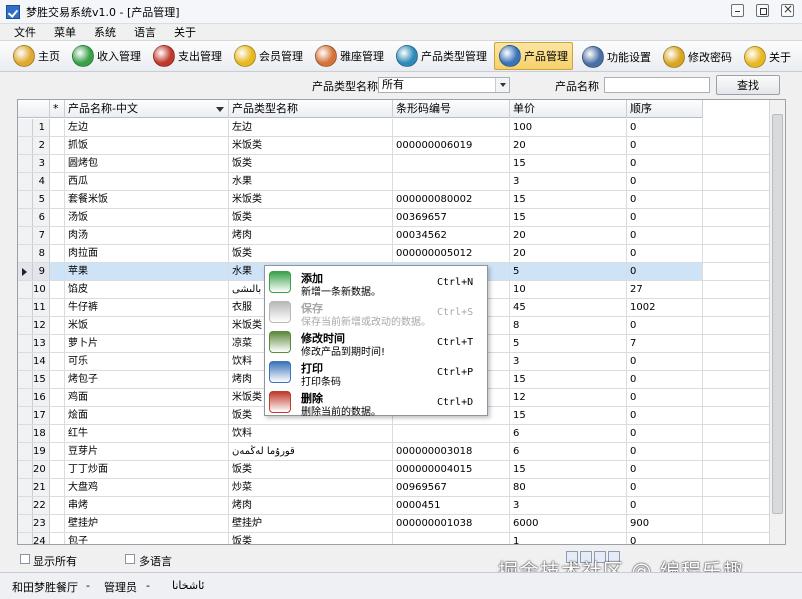  Describe the element at coordinates (147, 127) in the screenshot. I see `table-cell: 左边` at that location.